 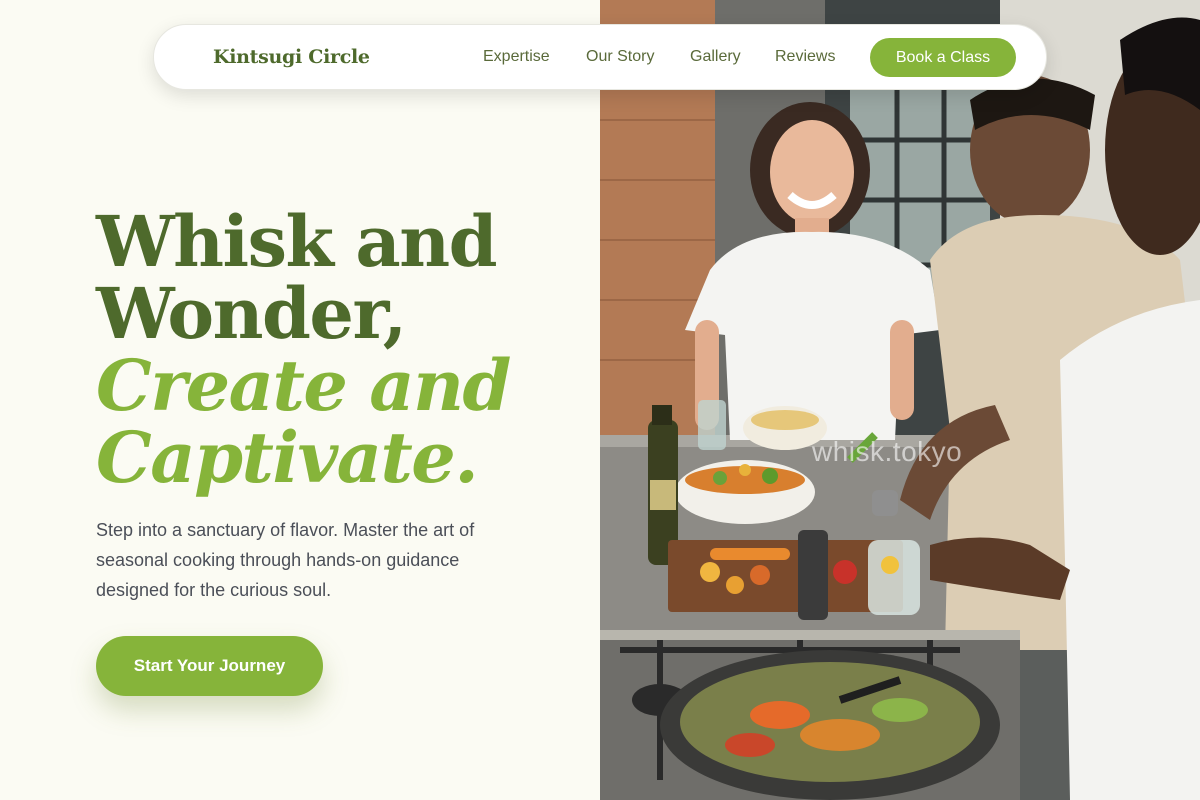 I want to click on headline-line-2: Wonder,, so click(x=251, y=313).